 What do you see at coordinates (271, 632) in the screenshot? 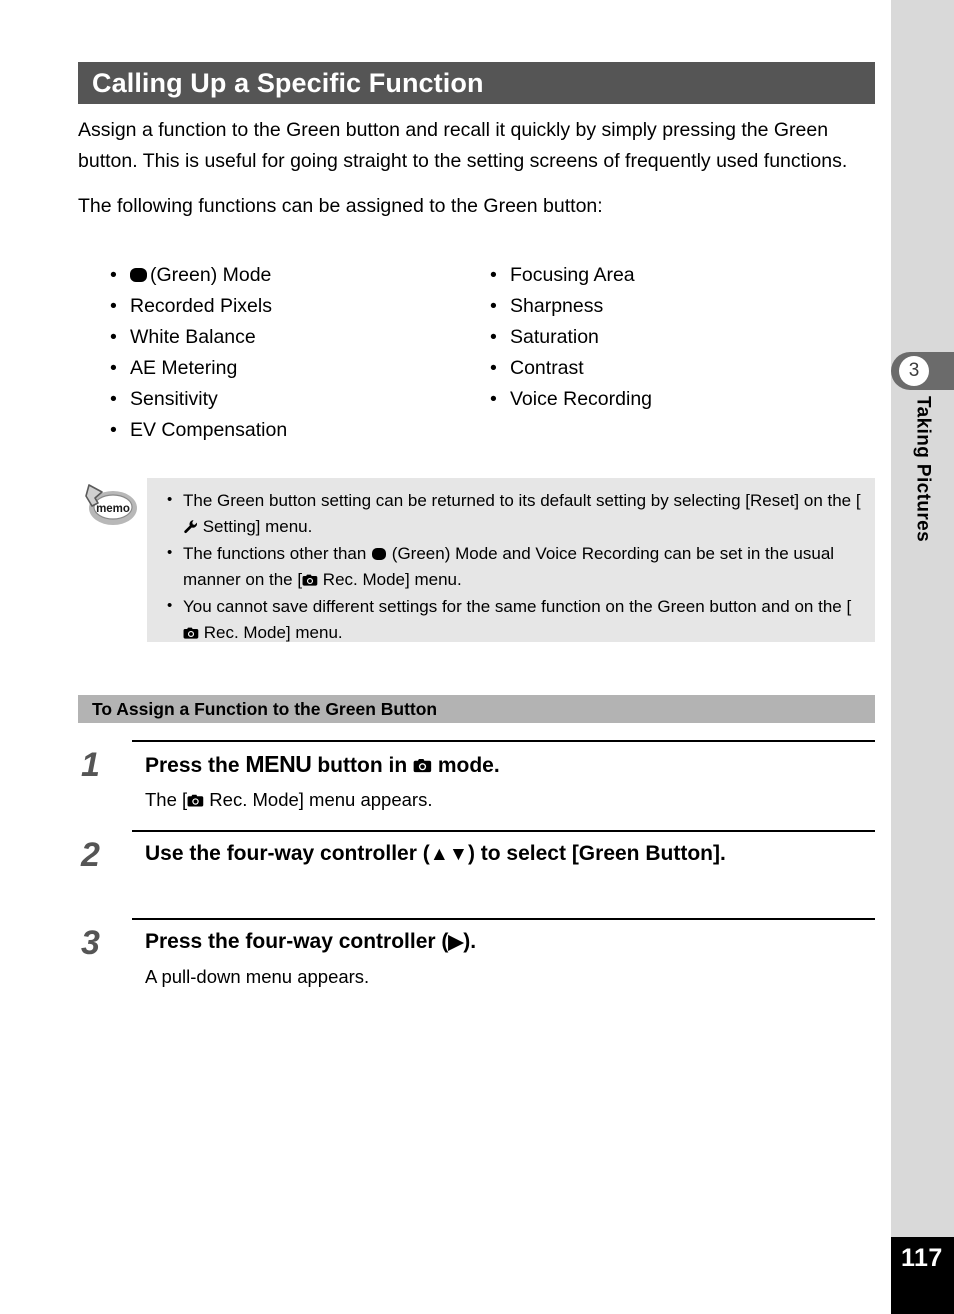
I see `memo-item-text-2: Rec. Mode] menu.` at bounding box center [271, 632].